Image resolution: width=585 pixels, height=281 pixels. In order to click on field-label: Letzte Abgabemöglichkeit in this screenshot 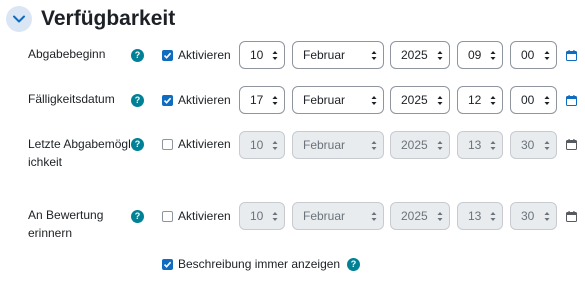, I will do `click(79, 153)`.